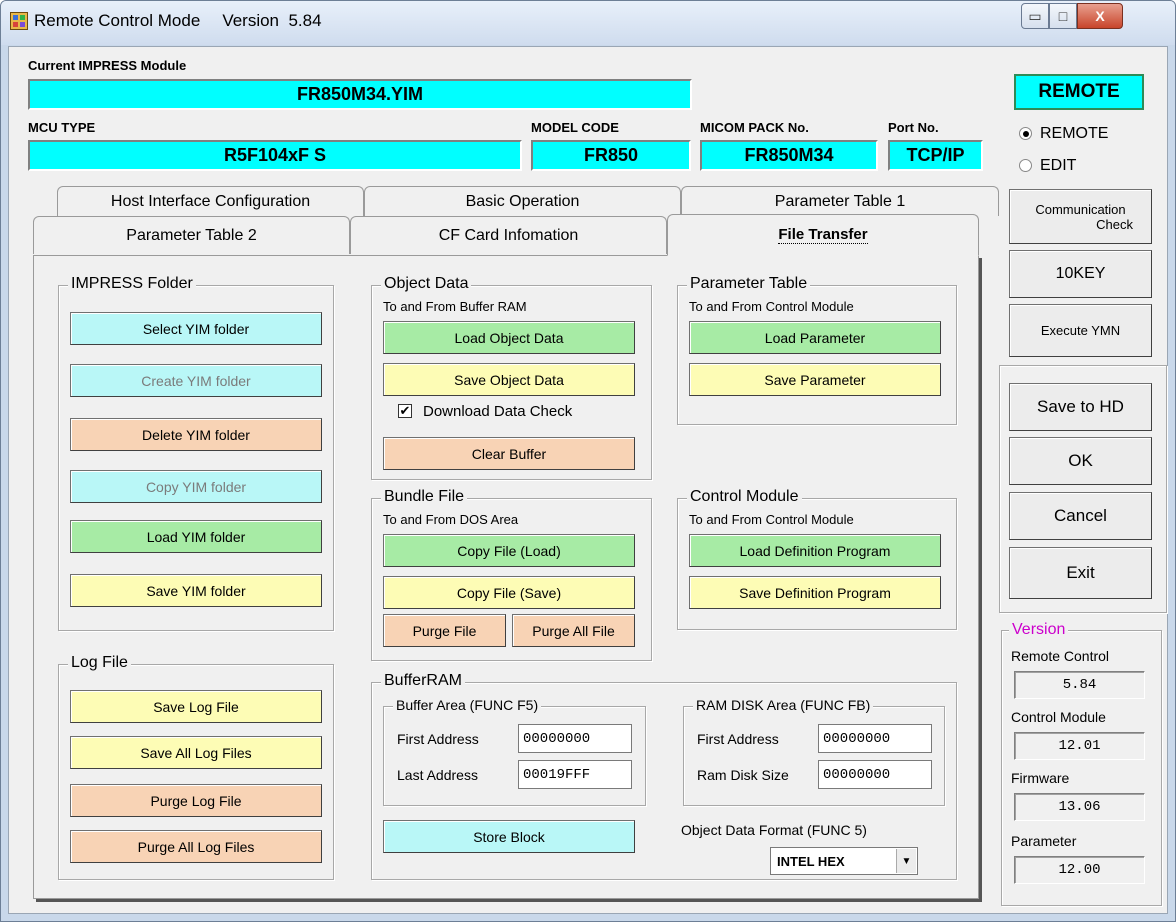 The width and height of the screenshot is (1176, 922). Describe the element at coordinates (1063, 16) in the screenshot. I see `maximize-button: □` at that location.